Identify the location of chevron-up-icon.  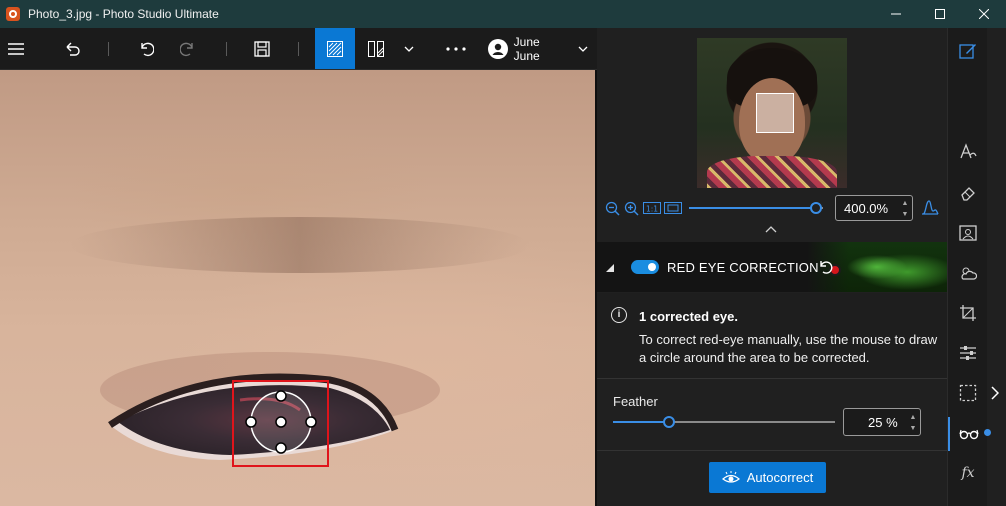
(771, 229).